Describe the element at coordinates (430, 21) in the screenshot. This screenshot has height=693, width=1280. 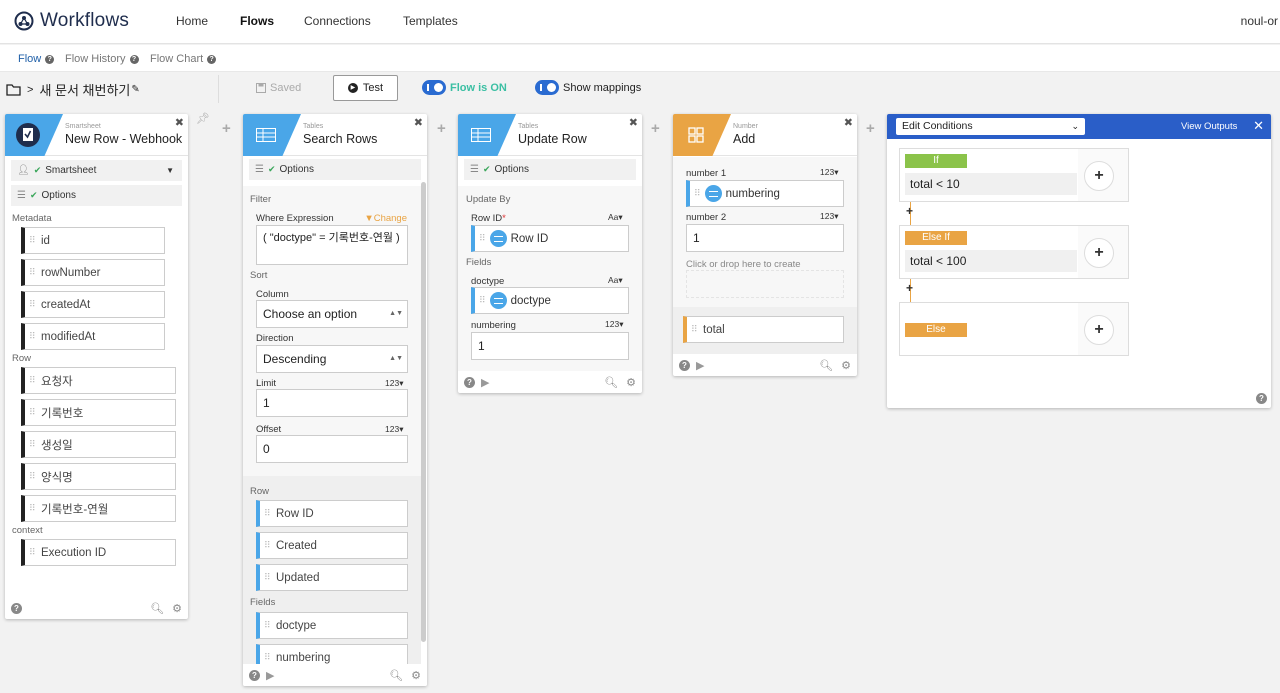
I see `nav-templates: Templates` at that location.